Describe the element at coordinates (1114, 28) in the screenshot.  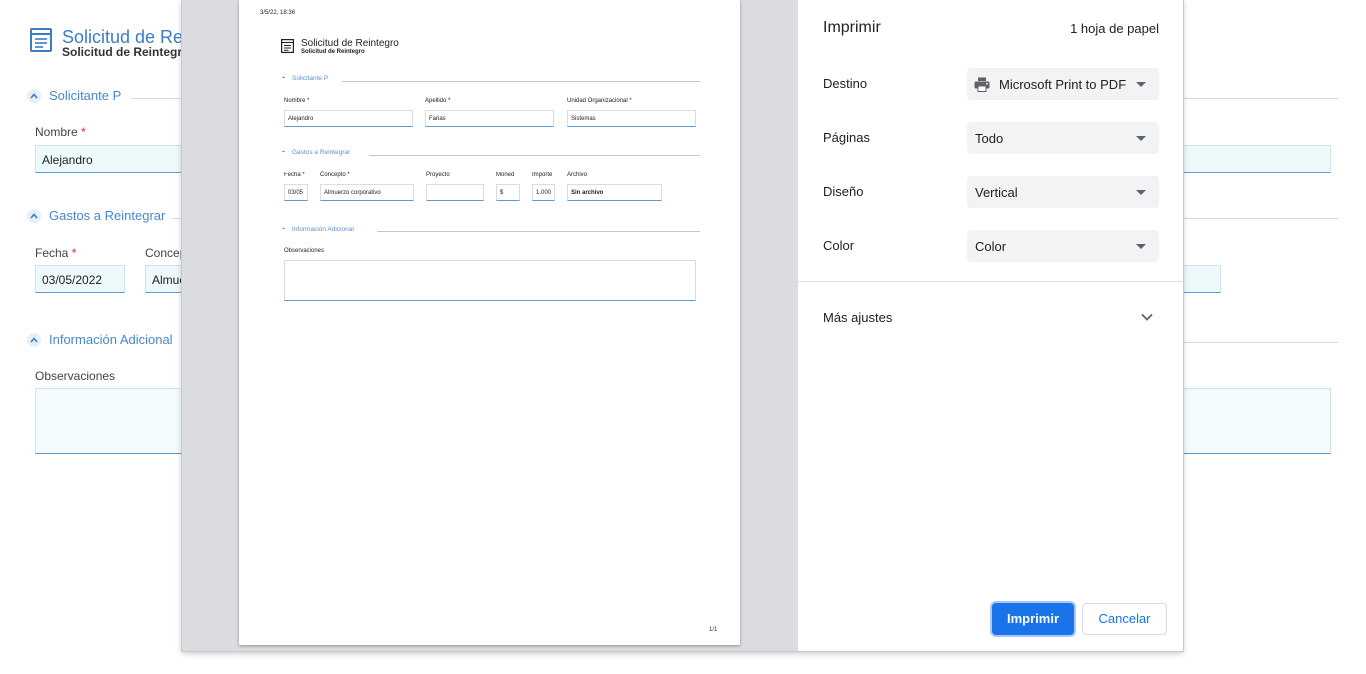
I see `sheet-count: 1 hoja de papel` at that location.